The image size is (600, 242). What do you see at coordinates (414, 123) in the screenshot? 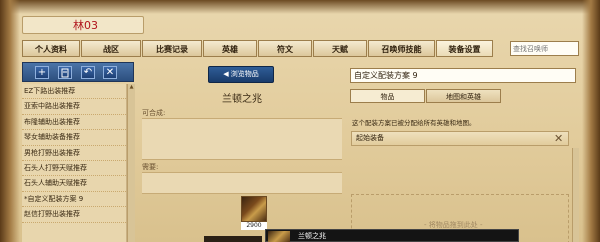
I see `assignment-hint: 这个配装方案已被分配给所有英雄和地图。` at bounding box center [414, 123].